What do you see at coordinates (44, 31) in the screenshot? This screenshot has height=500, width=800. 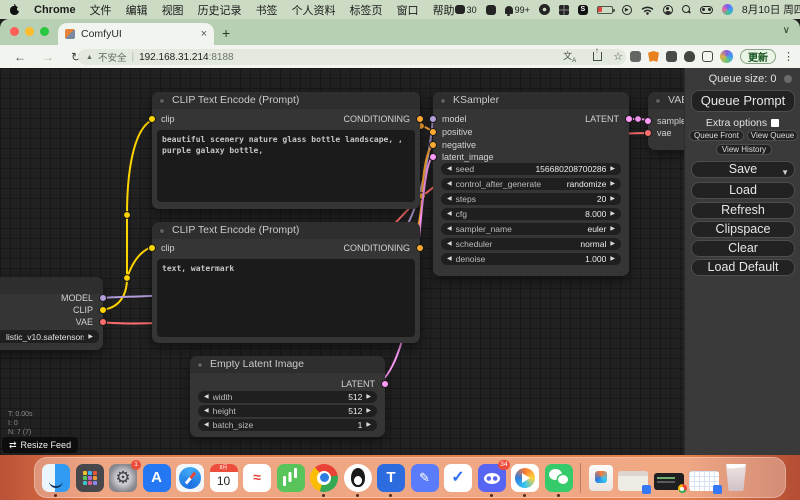 I see `window-zoom-button` at bounding box center [44, 31].